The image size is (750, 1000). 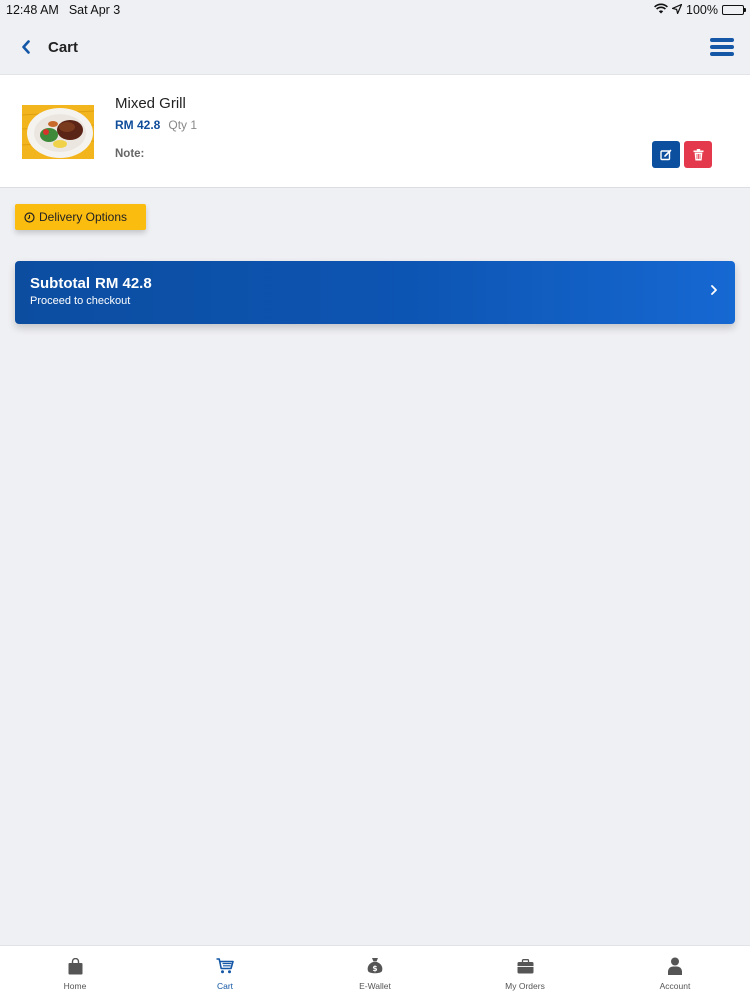 I want to click on tab-account: Account, so click(x=675, y=973).